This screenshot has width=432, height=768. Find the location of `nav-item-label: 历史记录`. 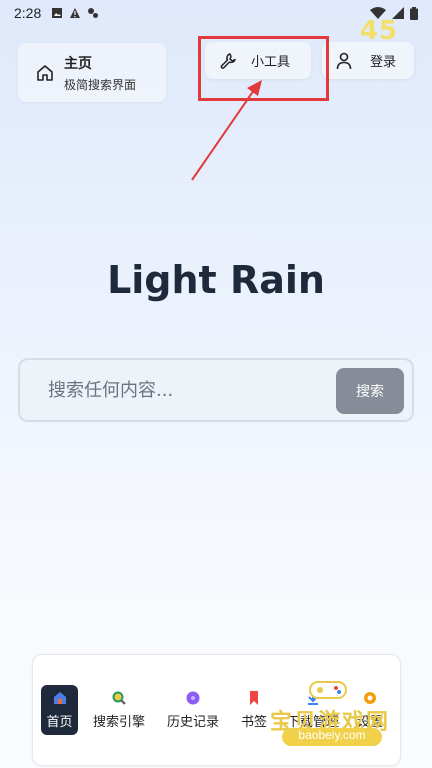

nav-item-label: 历史记录 is located at coordinates (192, 722).